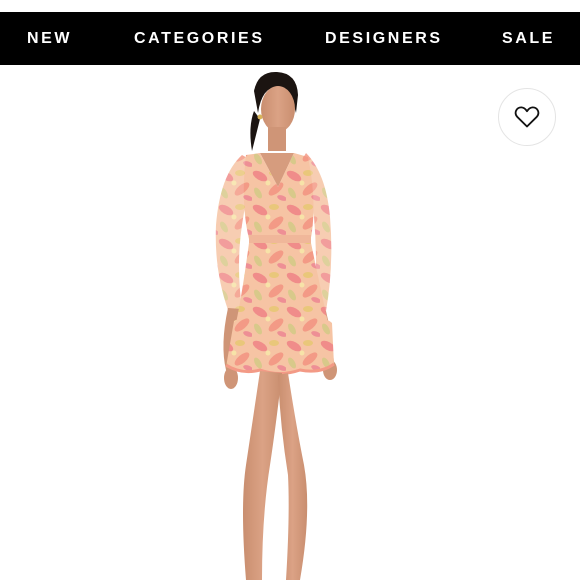 Image resolution: width=580 pixels, height=580 pixels. I want to click on heart-outline-icon, so click(527, 117).